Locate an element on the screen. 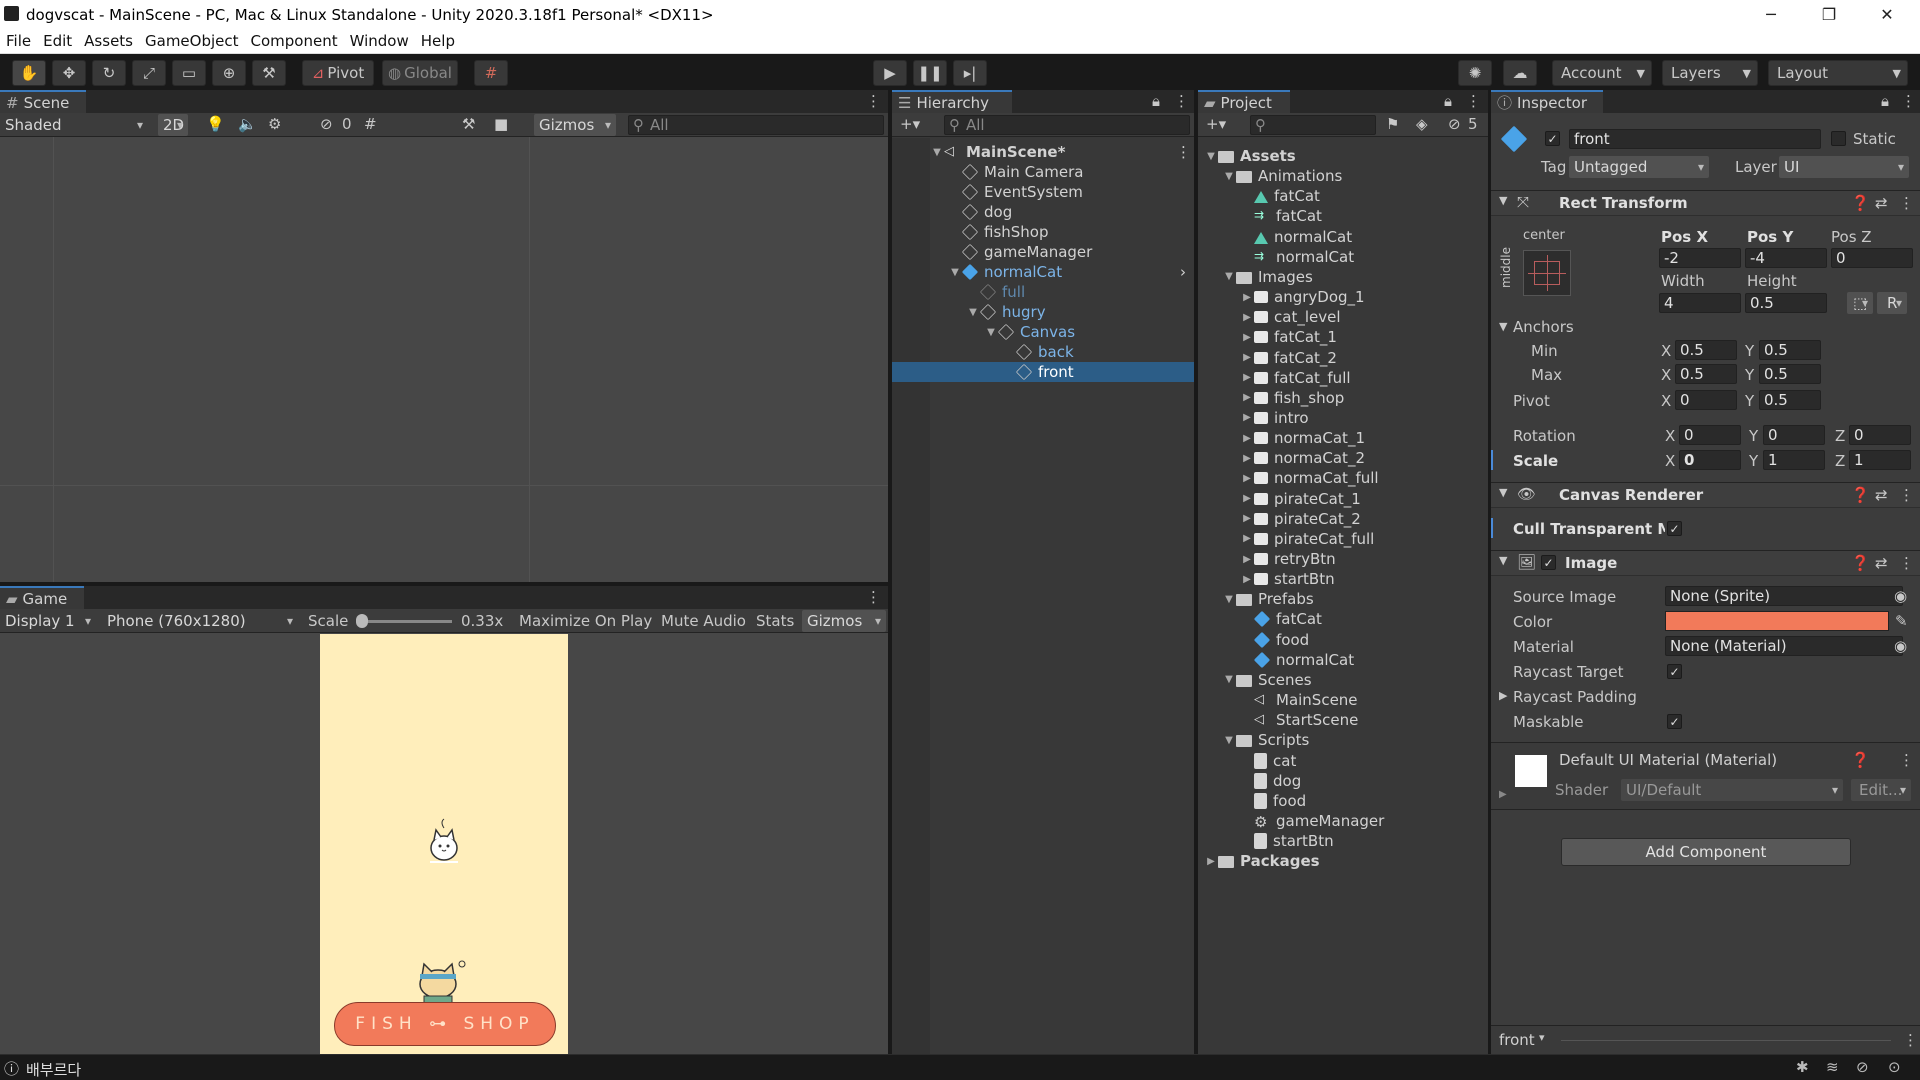  project-item: fatCat is located at coordinates (1343, 196).